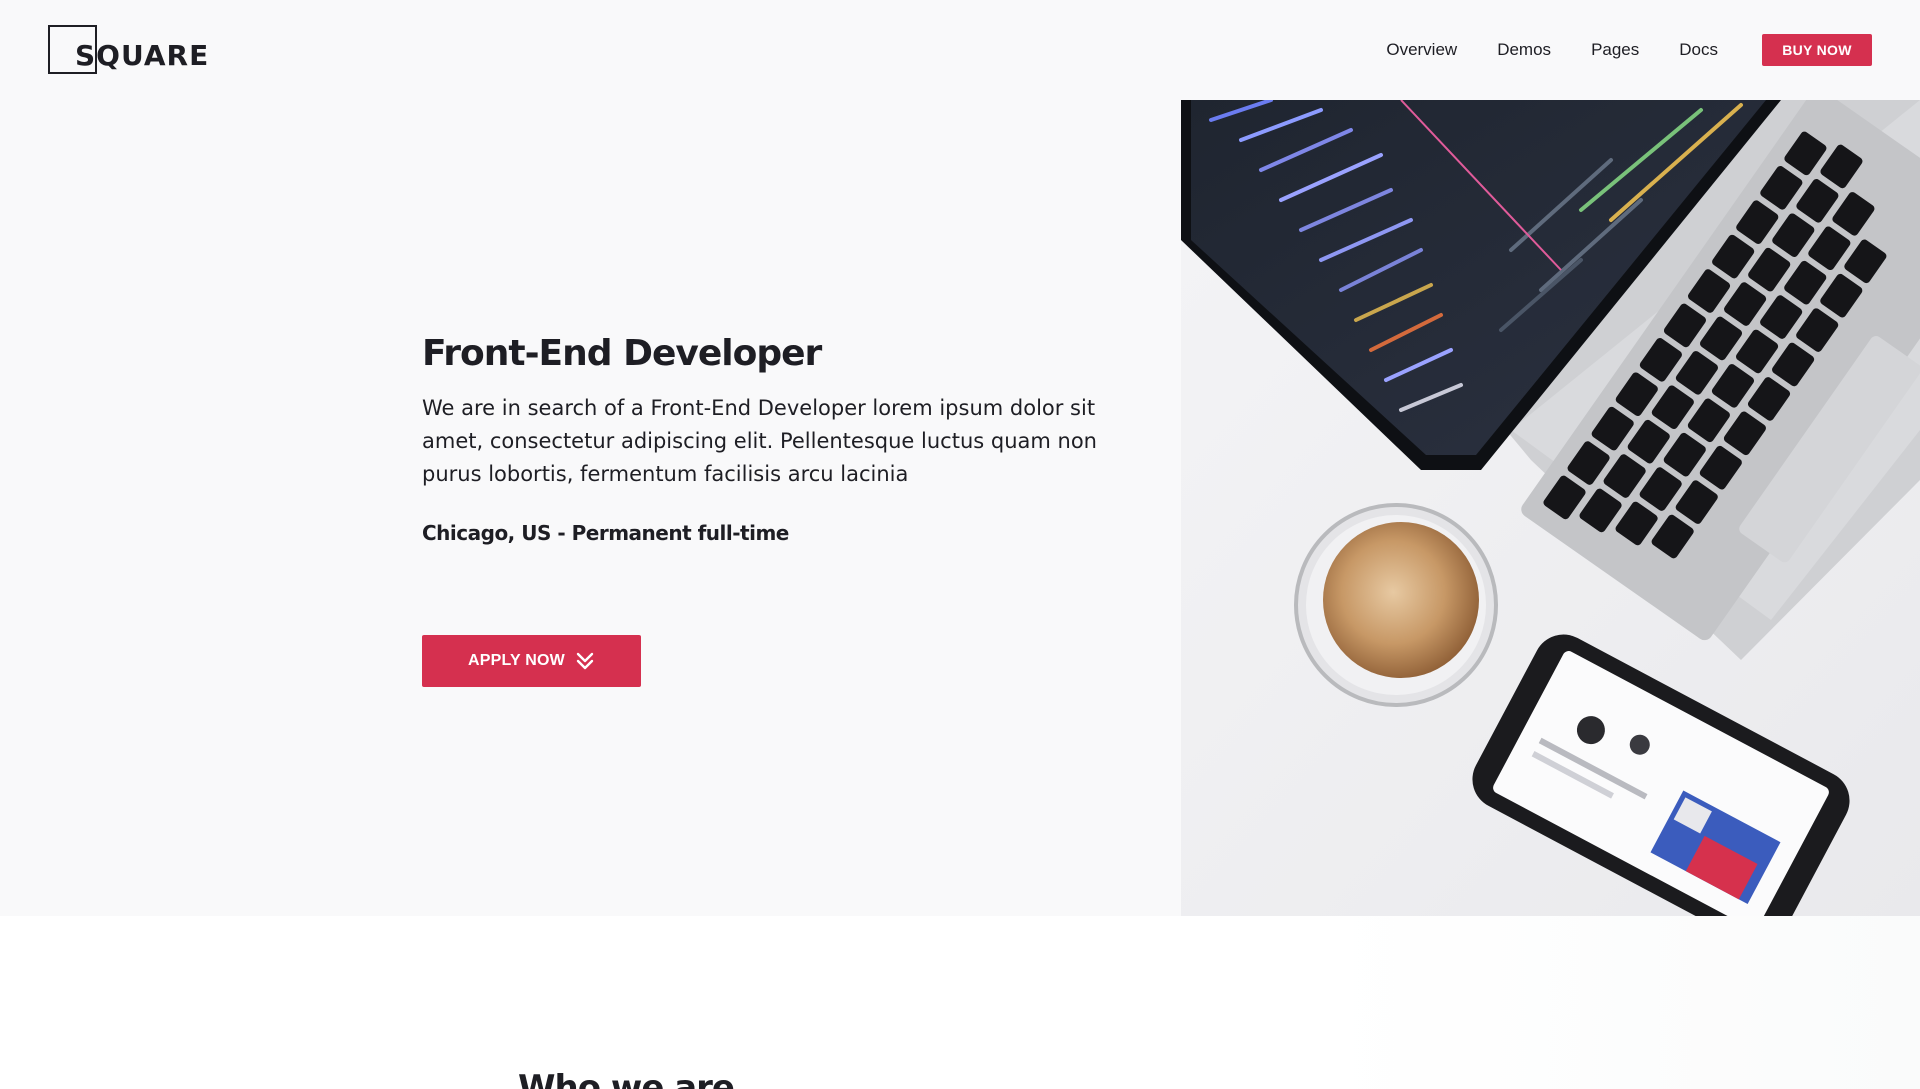 This screenshot has height=1089, width=1920. What do you see at coordinates (626, 1078) in the screenshot?
I see `section-title-who-we-are: Who we are` at bounding box center [626, 1078].